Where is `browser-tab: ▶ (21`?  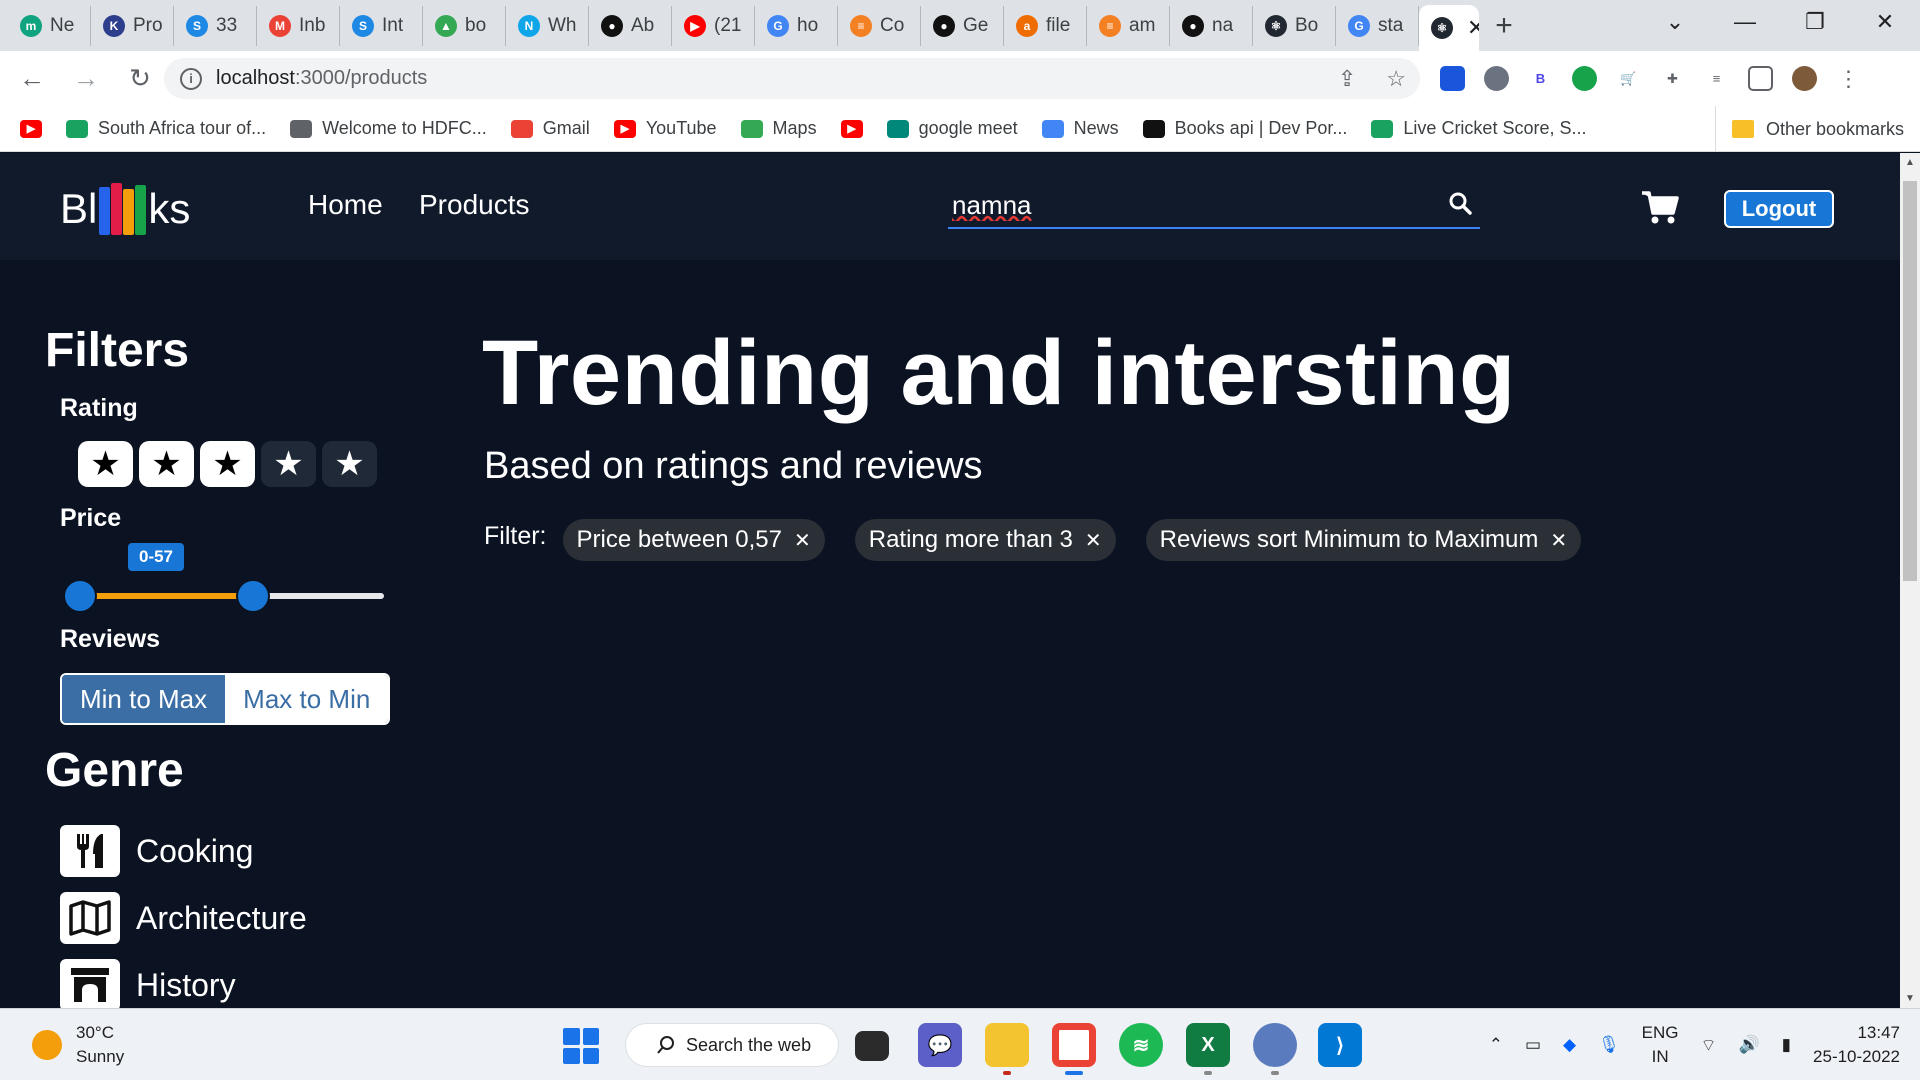
browser-tab: ▶ (21 is located at coordinates (713, 26).